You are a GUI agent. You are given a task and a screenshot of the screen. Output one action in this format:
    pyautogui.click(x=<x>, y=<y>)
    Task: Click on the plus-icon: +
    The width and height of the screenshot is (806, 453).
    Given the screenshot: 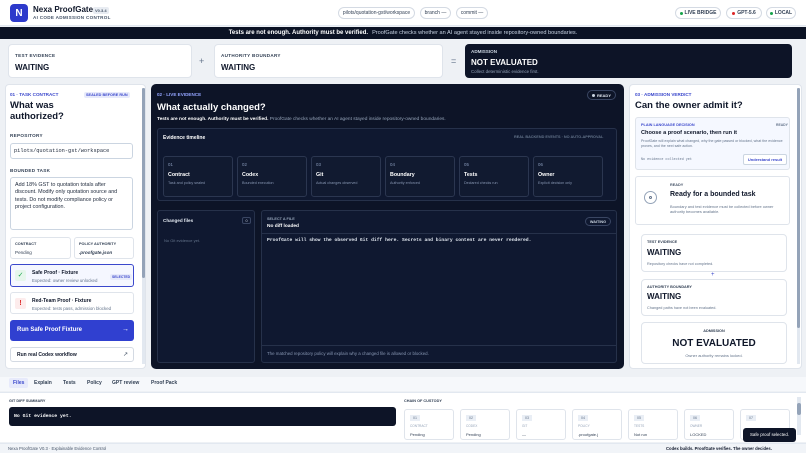 What is the action you would take?
    pyautogui.click(x=713, y=275)
    